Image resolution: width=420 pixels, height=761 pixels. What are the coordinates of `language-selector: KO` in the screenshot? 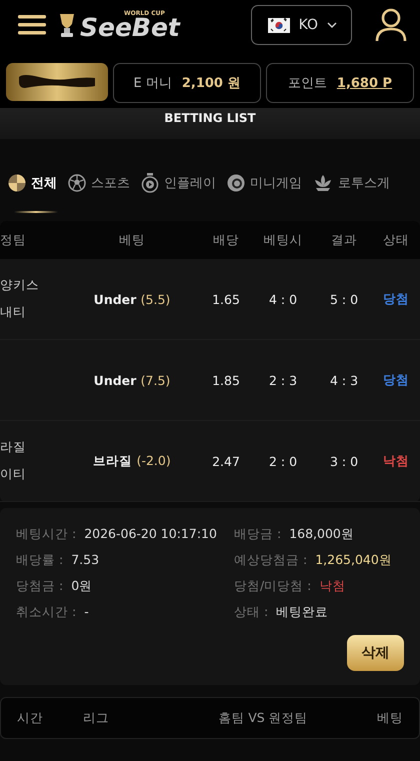 It's located at (301, 25).